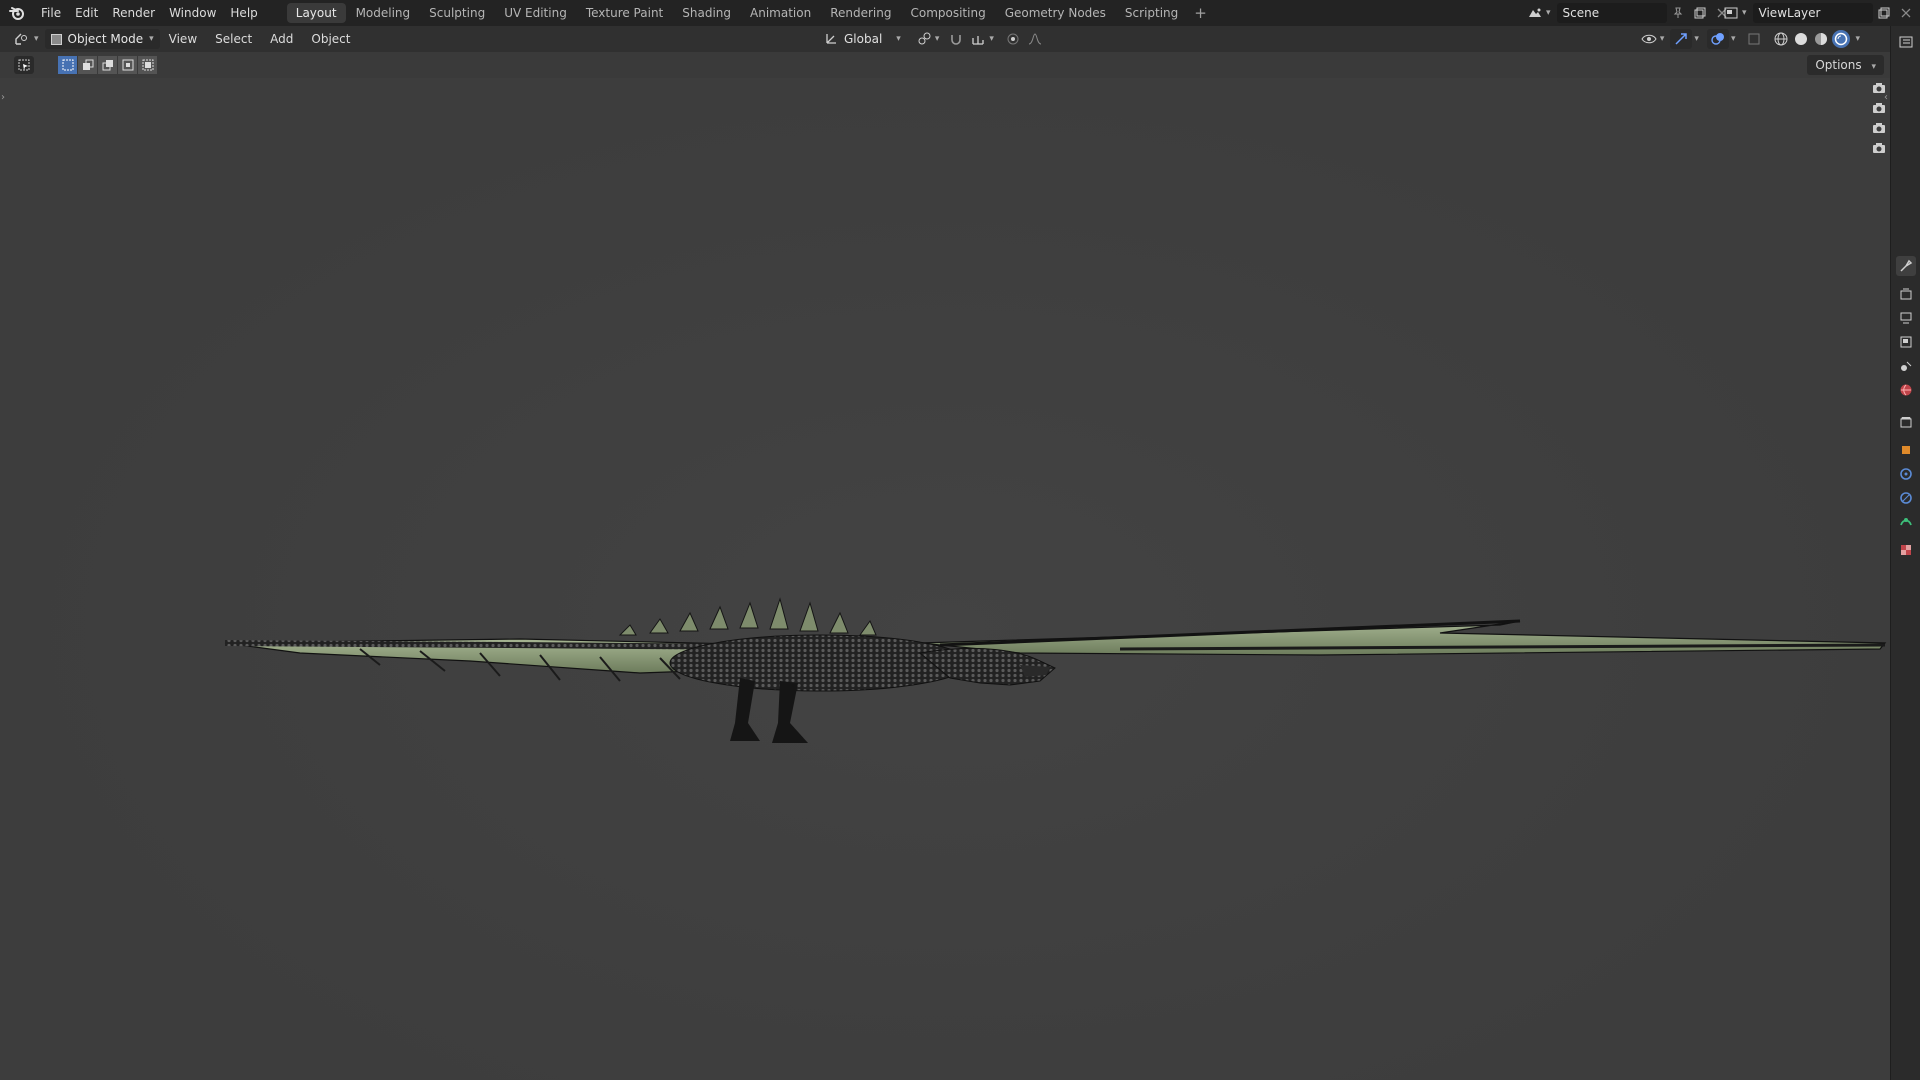  I want to click on visibility-icon, so click(1649, 39).